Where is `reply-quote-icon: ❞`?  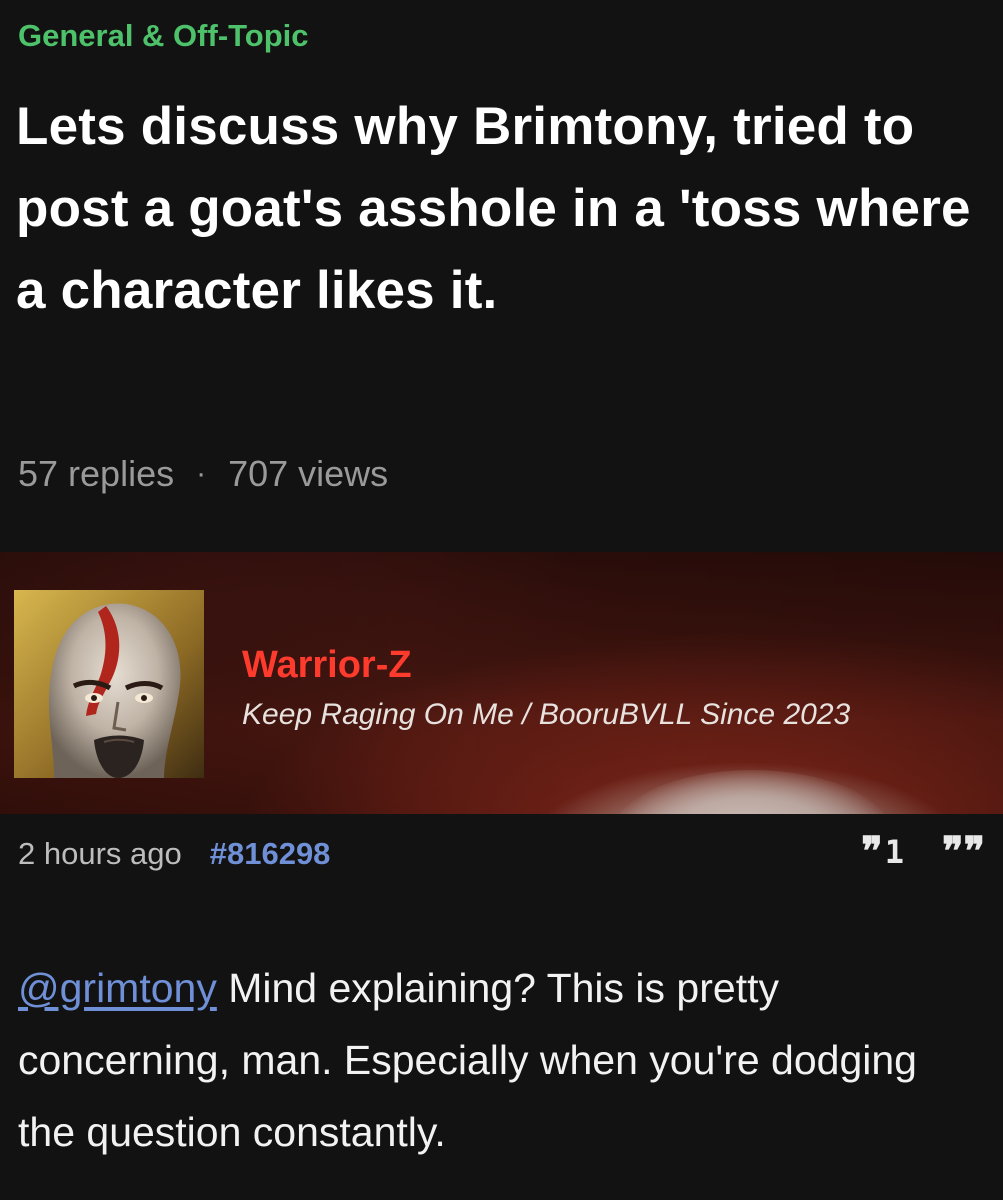 reply-quote-icon: ❞ is located at coordinates (872, 851).